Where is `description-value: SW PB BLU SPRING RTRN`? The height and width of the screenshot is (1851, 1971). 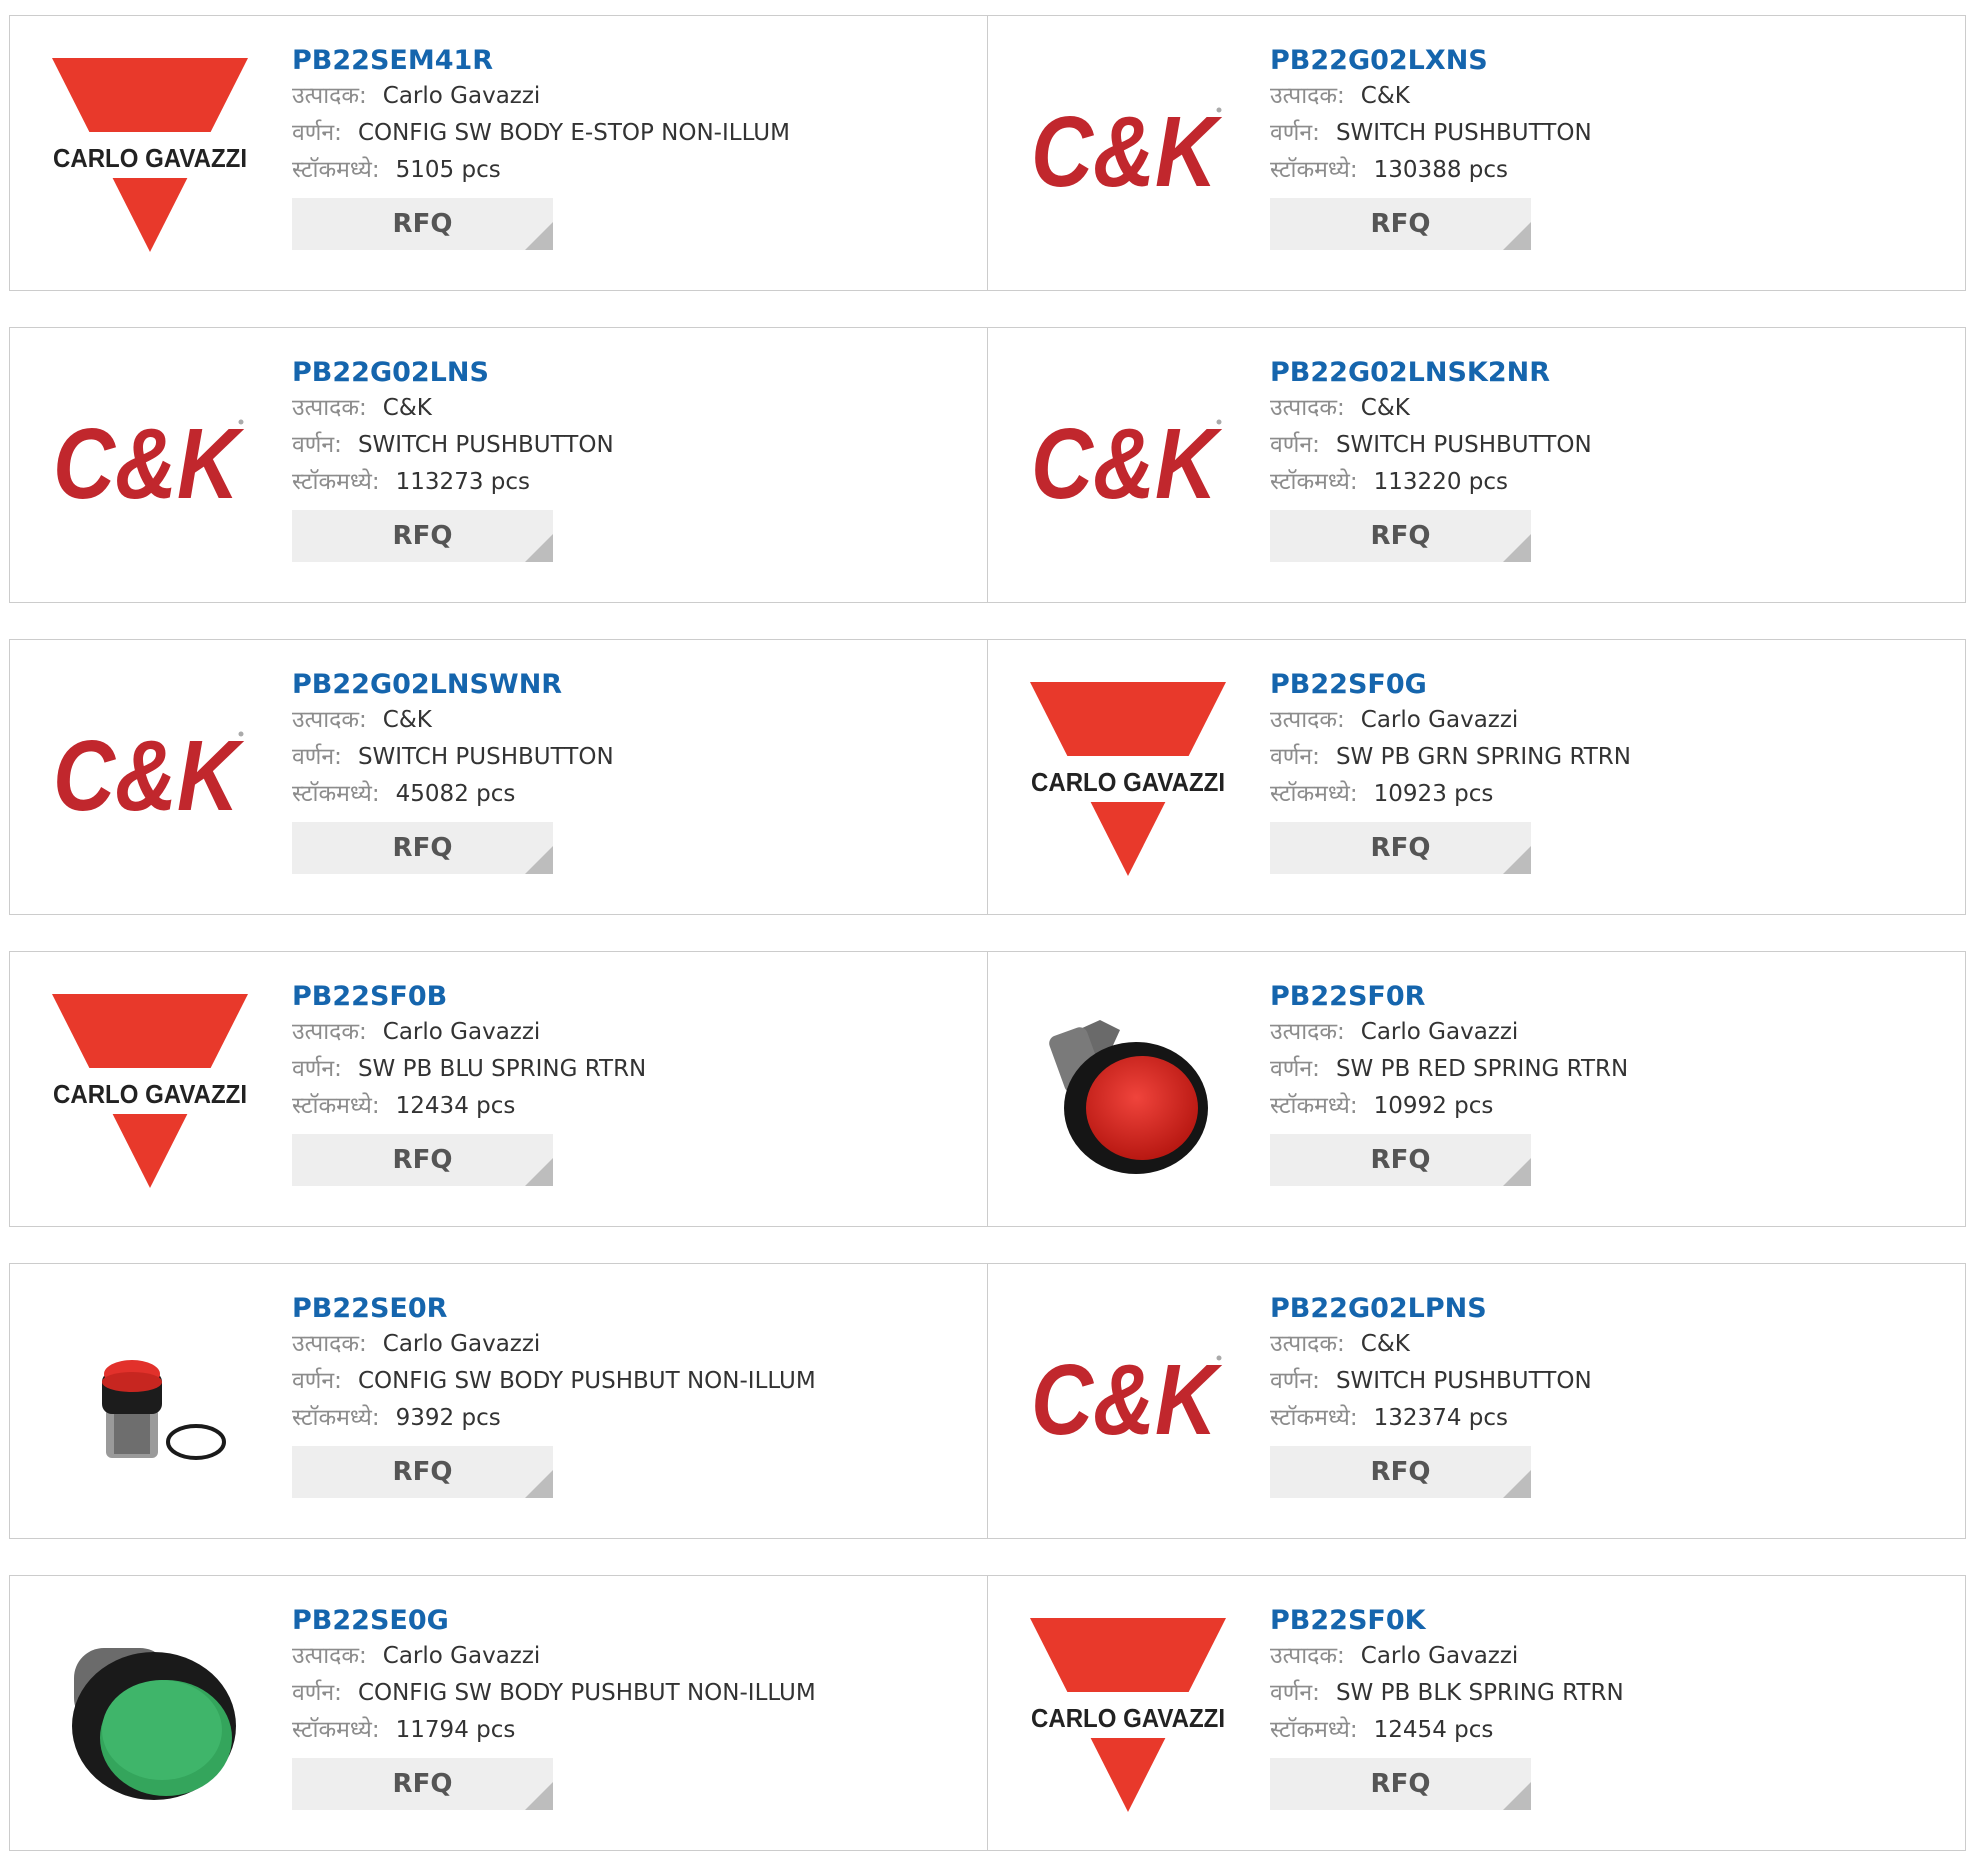 description-value: SW PB BLU SPRING RTRN is located at coordinates (502, 1069).